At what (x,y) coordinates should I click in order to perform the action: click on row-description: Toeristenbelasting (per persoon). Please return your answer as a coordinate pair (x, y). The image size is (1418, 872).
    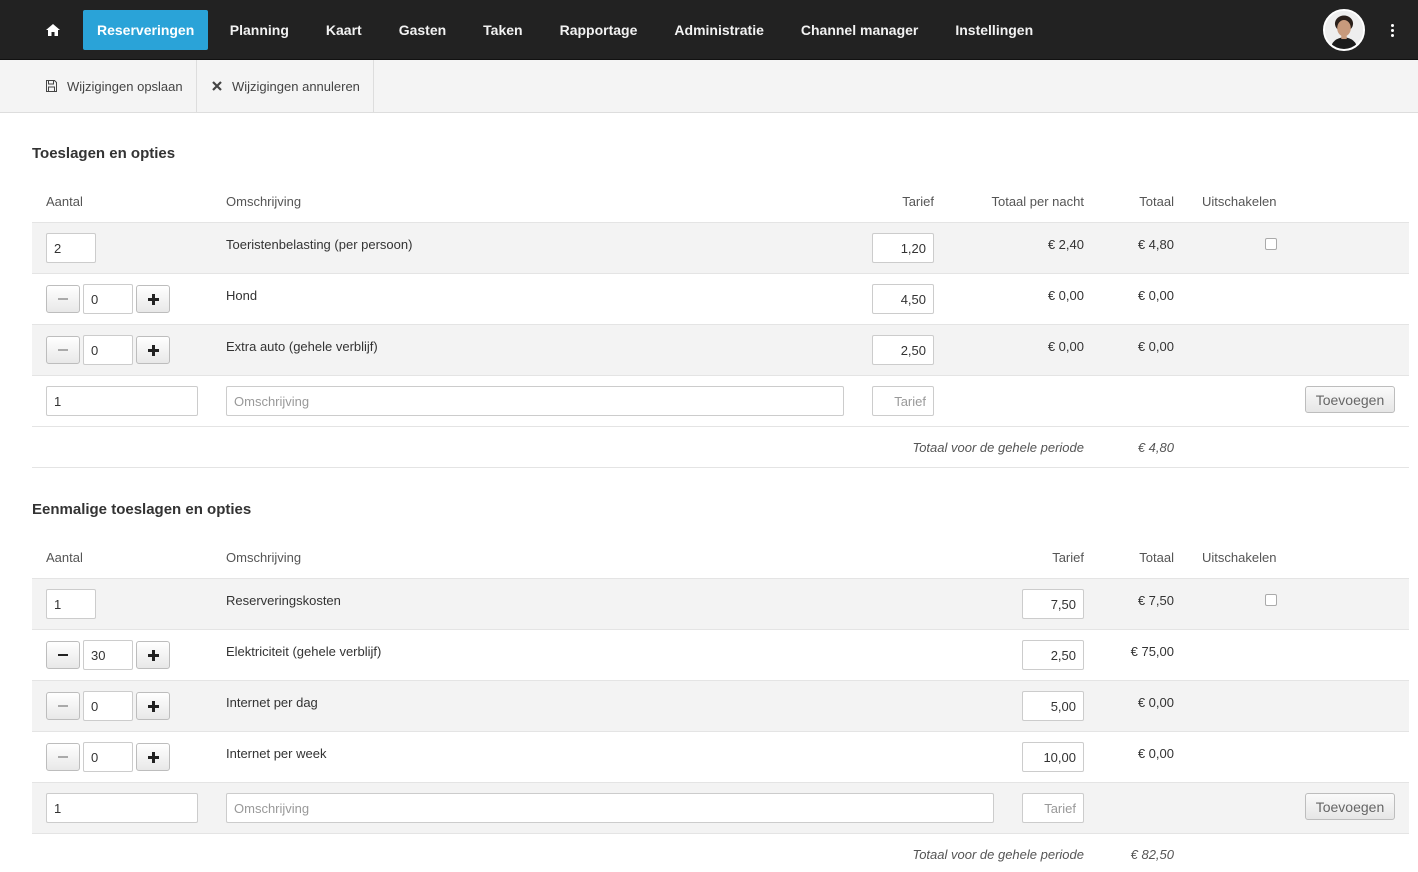
    Looking at the image, I should click on (319, 244).